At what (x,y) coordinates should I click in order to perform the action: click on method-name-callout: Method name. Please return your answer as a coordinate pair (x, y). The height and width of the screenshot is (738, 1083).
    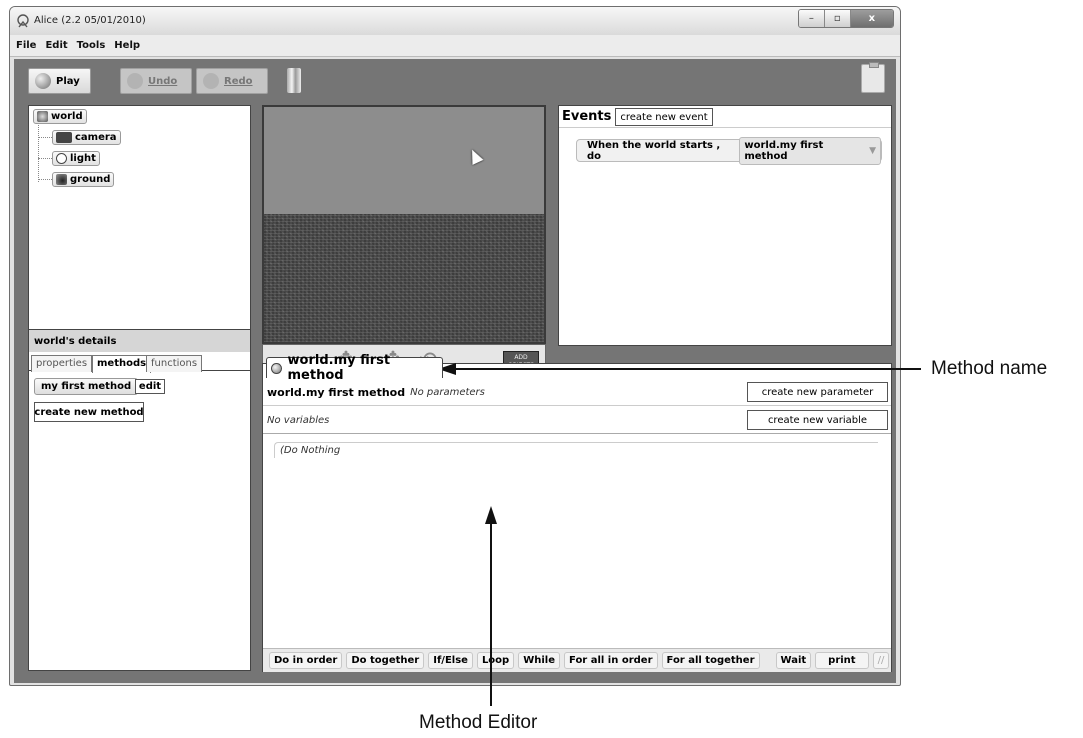
    Looking at the image, I should click on (989, 368).